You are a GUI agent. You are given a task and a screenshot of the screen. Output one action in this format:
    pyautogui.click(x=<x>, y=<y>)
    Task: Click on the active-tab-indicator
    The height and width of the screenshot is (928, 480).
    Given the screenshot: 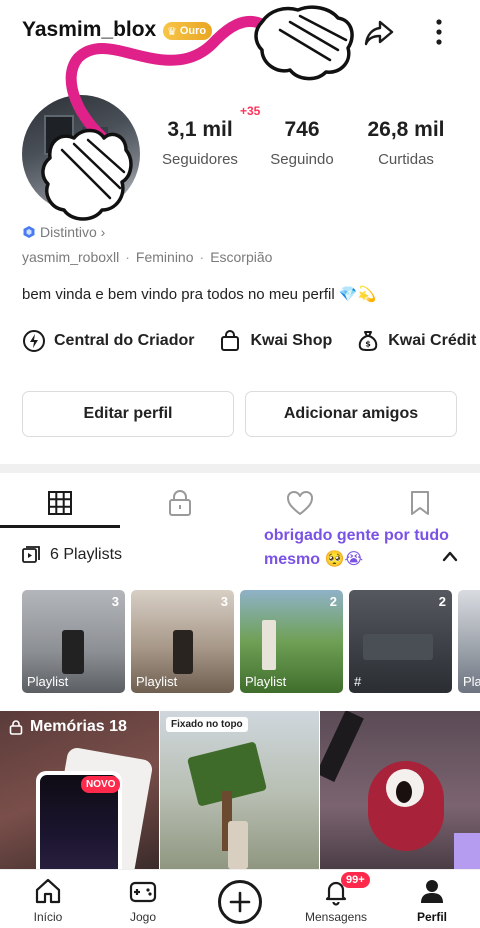 What is the action you would take?
    pyautogui.click(x=60, y=526)
    